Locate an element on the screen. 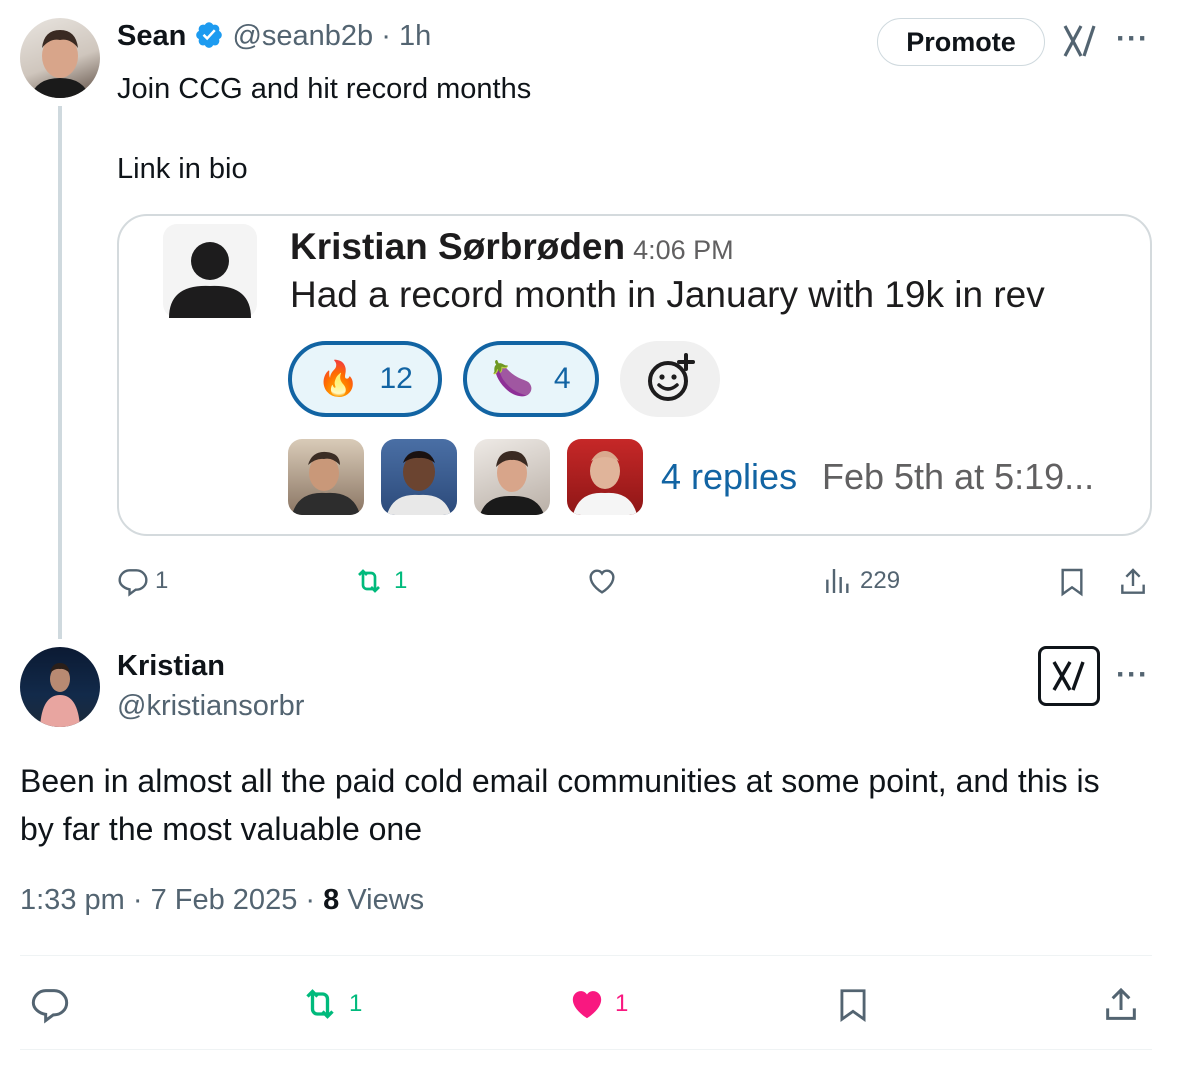 The width and height of the screenshot is (1181, 1069). tweet2-like-button: 1 is located at coordinates (596, 1004).